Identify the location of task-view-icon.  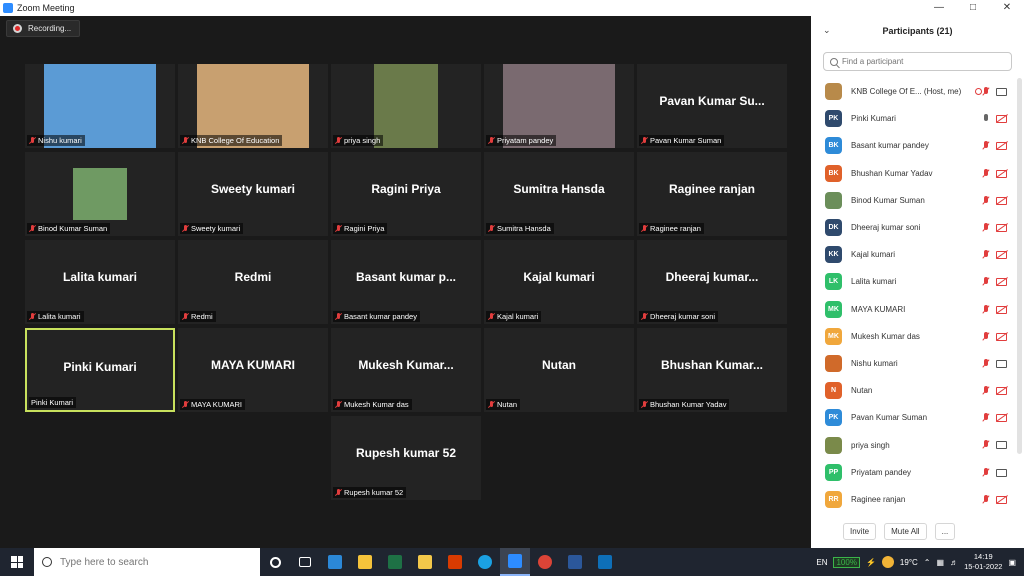
(305, 562).